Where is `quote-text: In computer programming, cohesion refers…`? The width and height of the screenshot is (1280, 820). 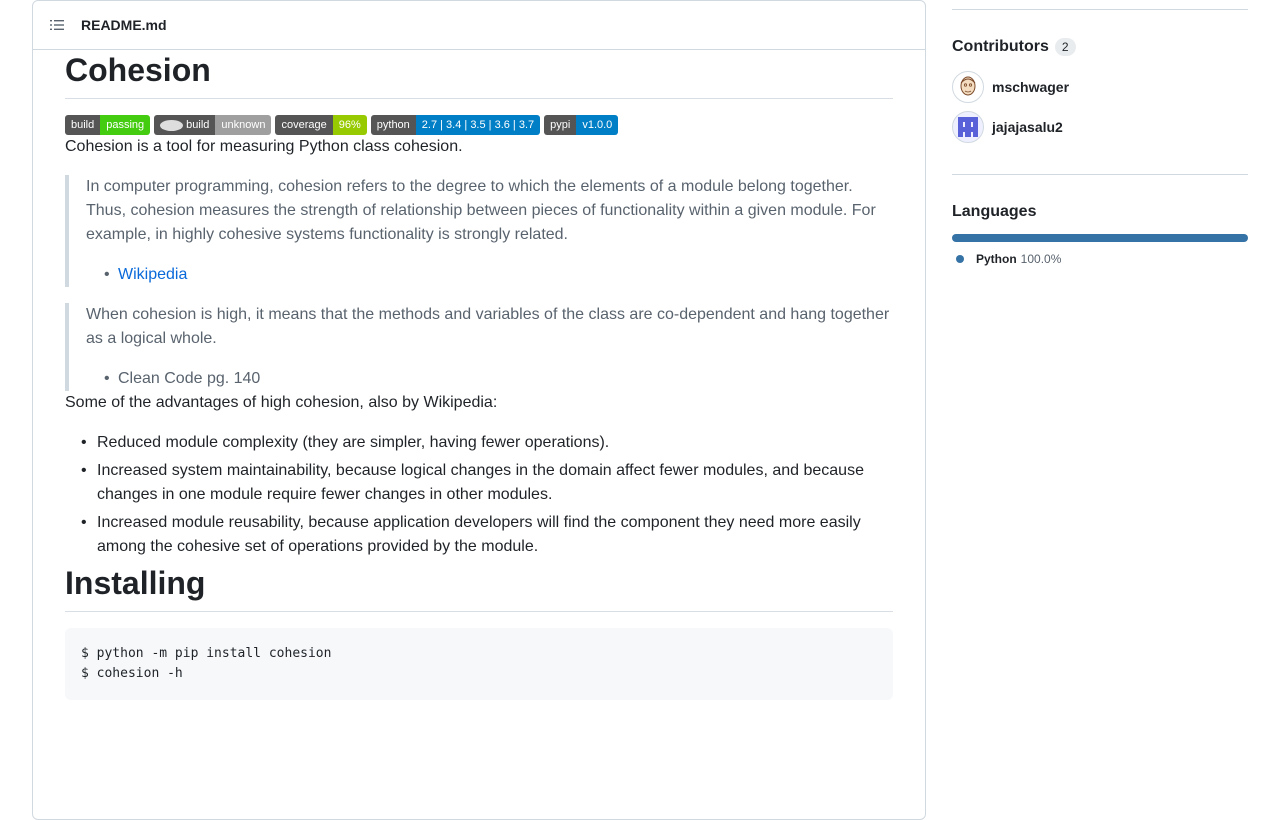
quote-text: In computer programming, cohesion refers… is located at coordinates (481, 210).